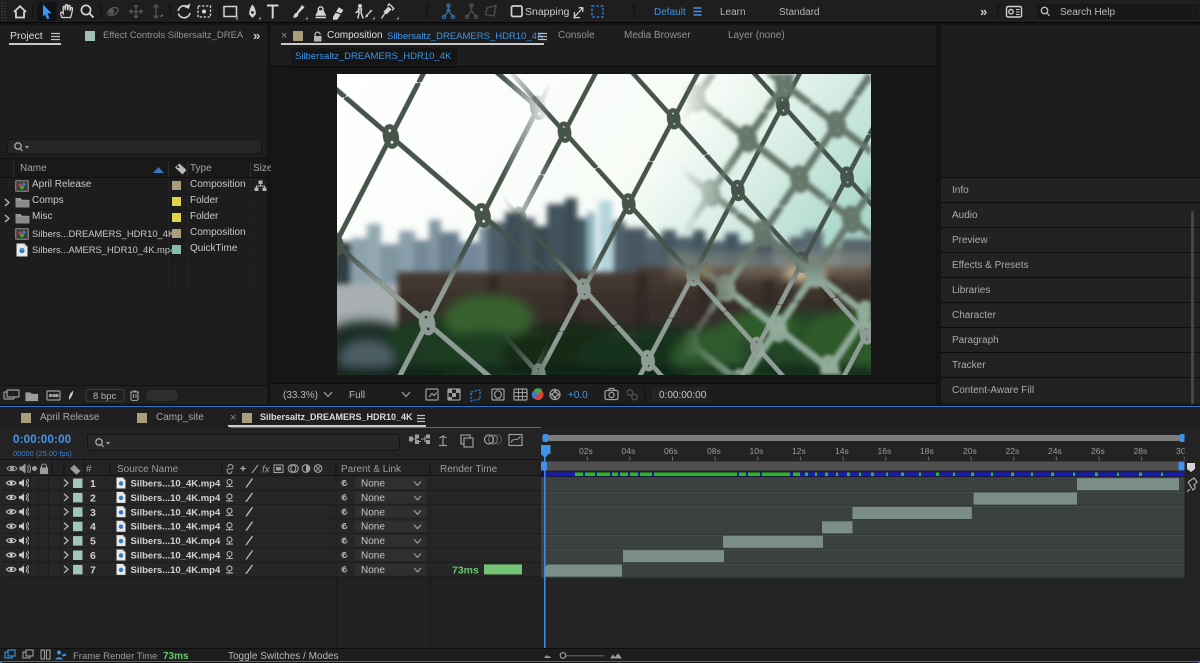 This screenshot has height=663, width=1200. Describe the element at coordinates (283, 656) in the screenshot. I see `svg-text: Toggle Switches / Modes` at that location.